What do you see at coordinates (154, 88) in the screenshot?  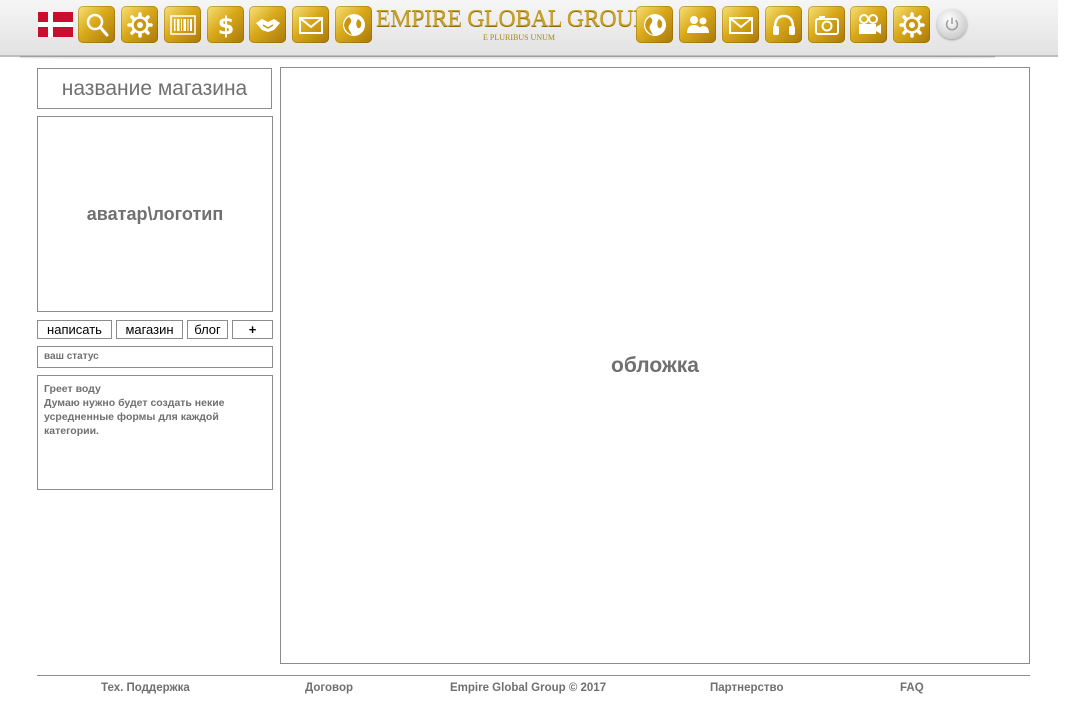 I see `store-name: название магазина` at bounding box center [154, 88].